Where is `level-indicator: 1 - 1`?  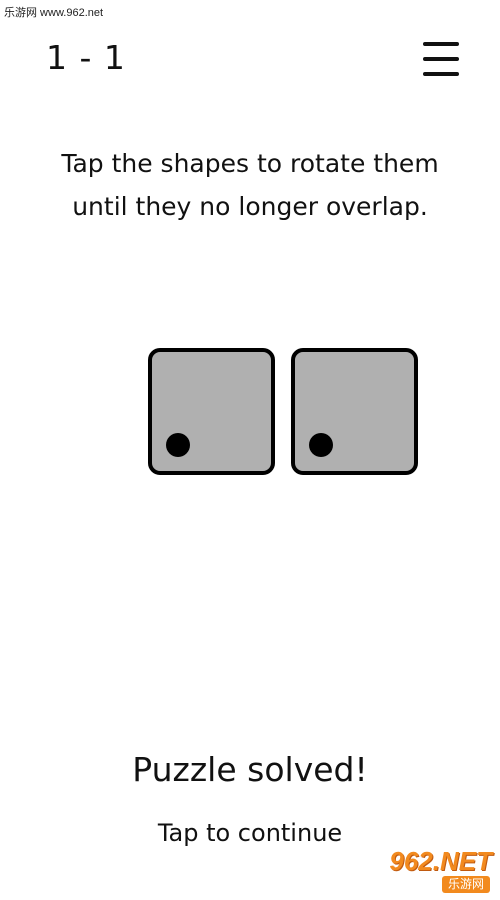
level-indicator: 1 - 1 is located at coordinates (86, 57).